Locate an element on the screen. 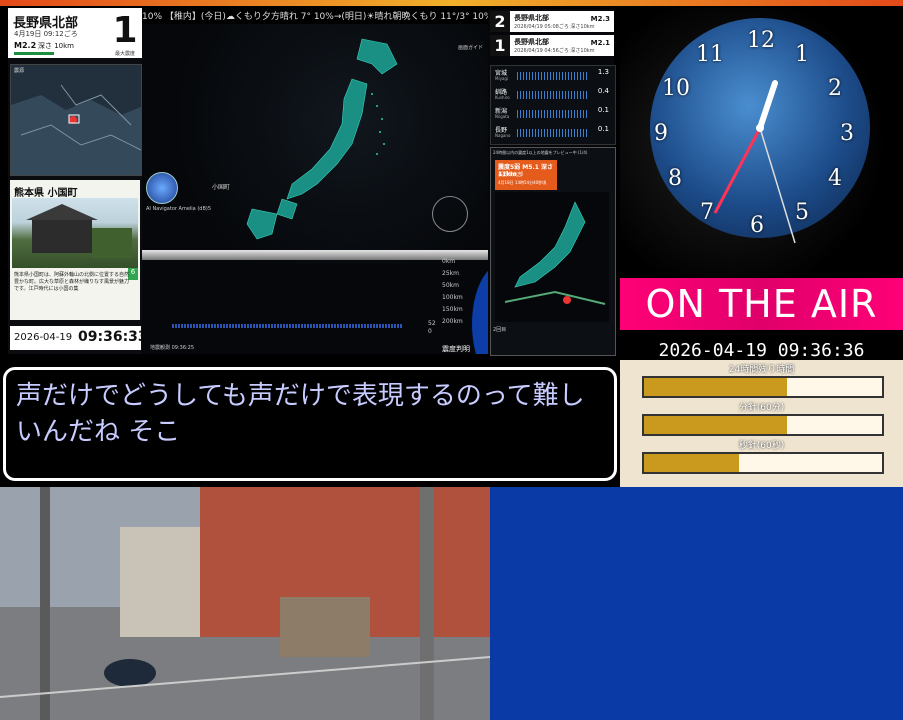 The height and width of the screenshot is (720, 903). magnitude-bar is located at coordinates (34, 53).